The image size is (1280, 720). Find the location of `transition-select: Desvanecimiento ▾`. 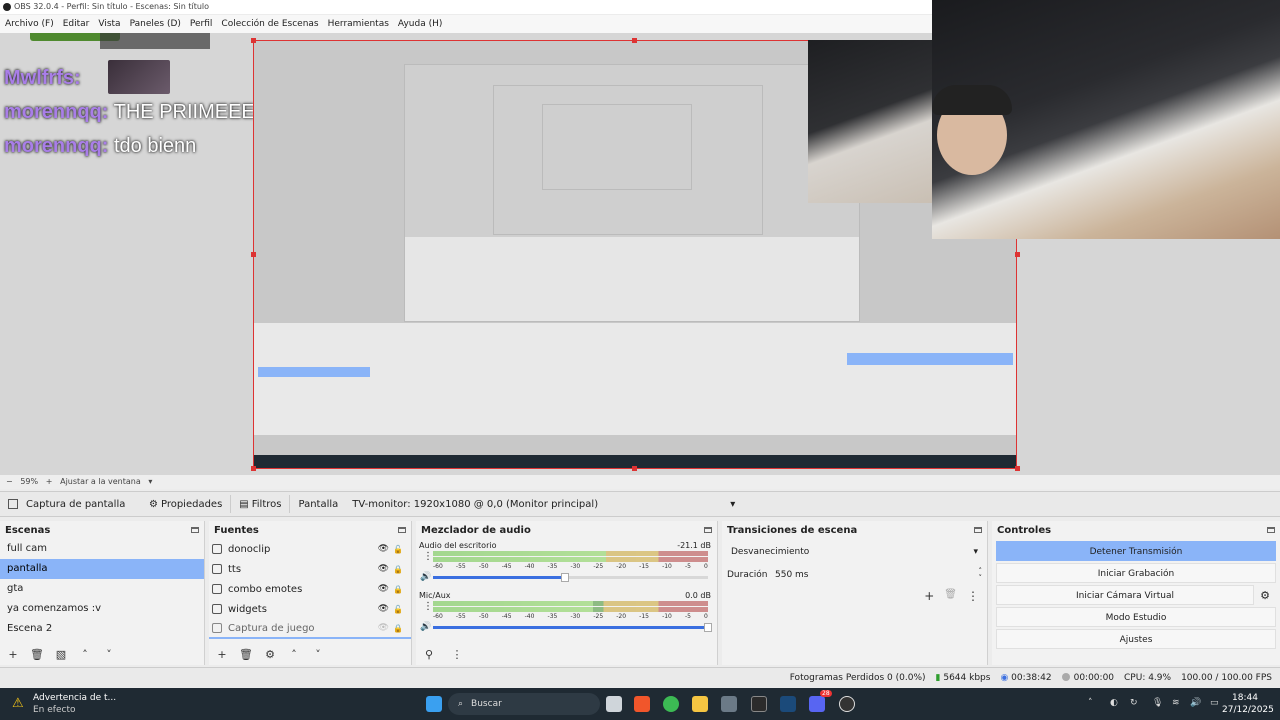

transition-select: Desvanecimiento ▾ is located at coordinates (854, 551).